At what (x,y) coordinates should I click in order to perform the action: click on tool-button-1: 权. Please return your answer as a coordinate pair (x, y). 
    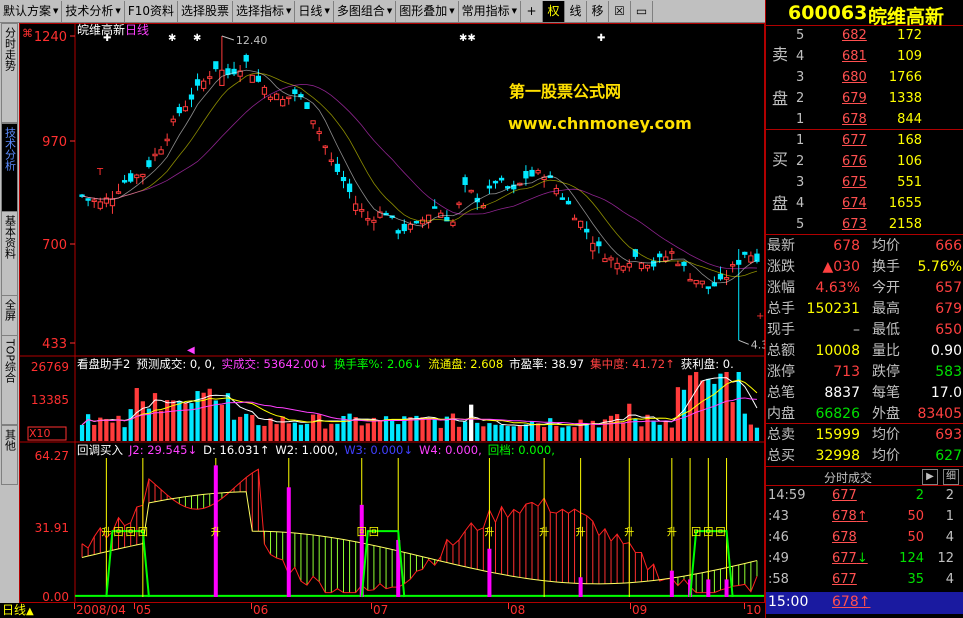
    Looking at the image, I should click on (554, 11).